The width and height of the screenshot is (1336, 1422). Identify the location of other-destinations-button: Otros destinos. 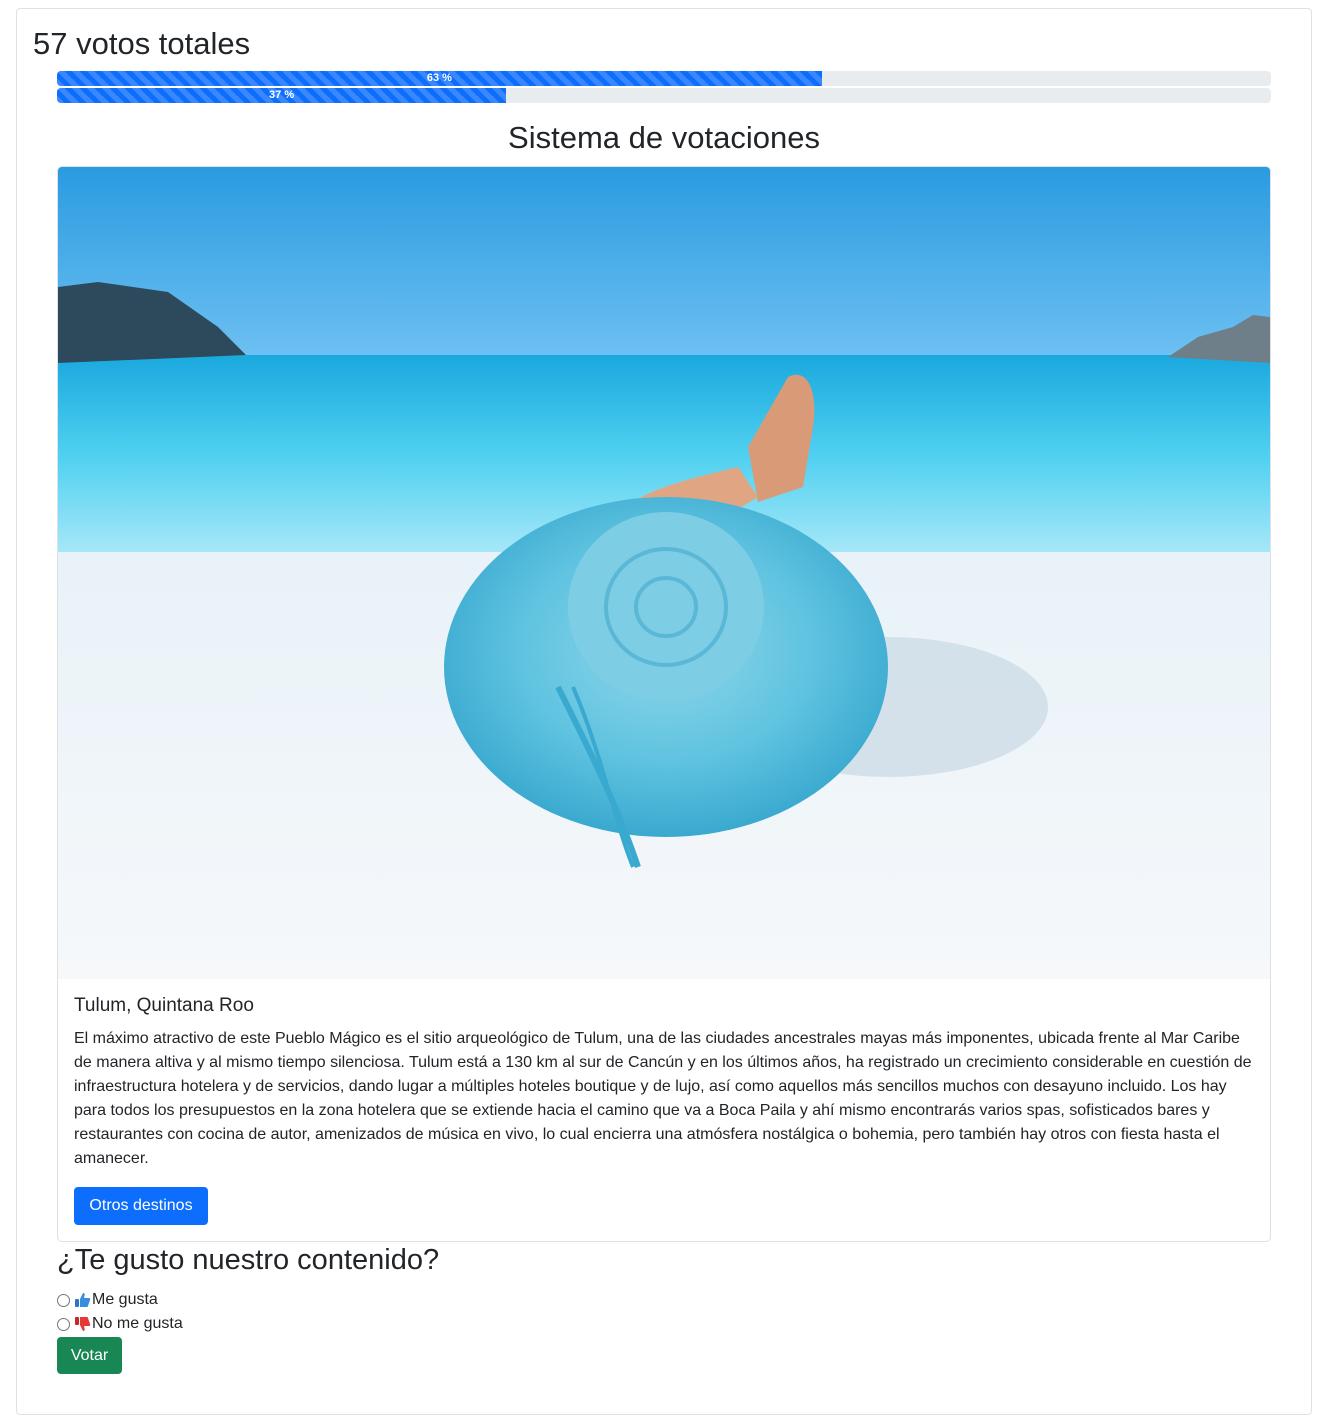
(141, 1206).